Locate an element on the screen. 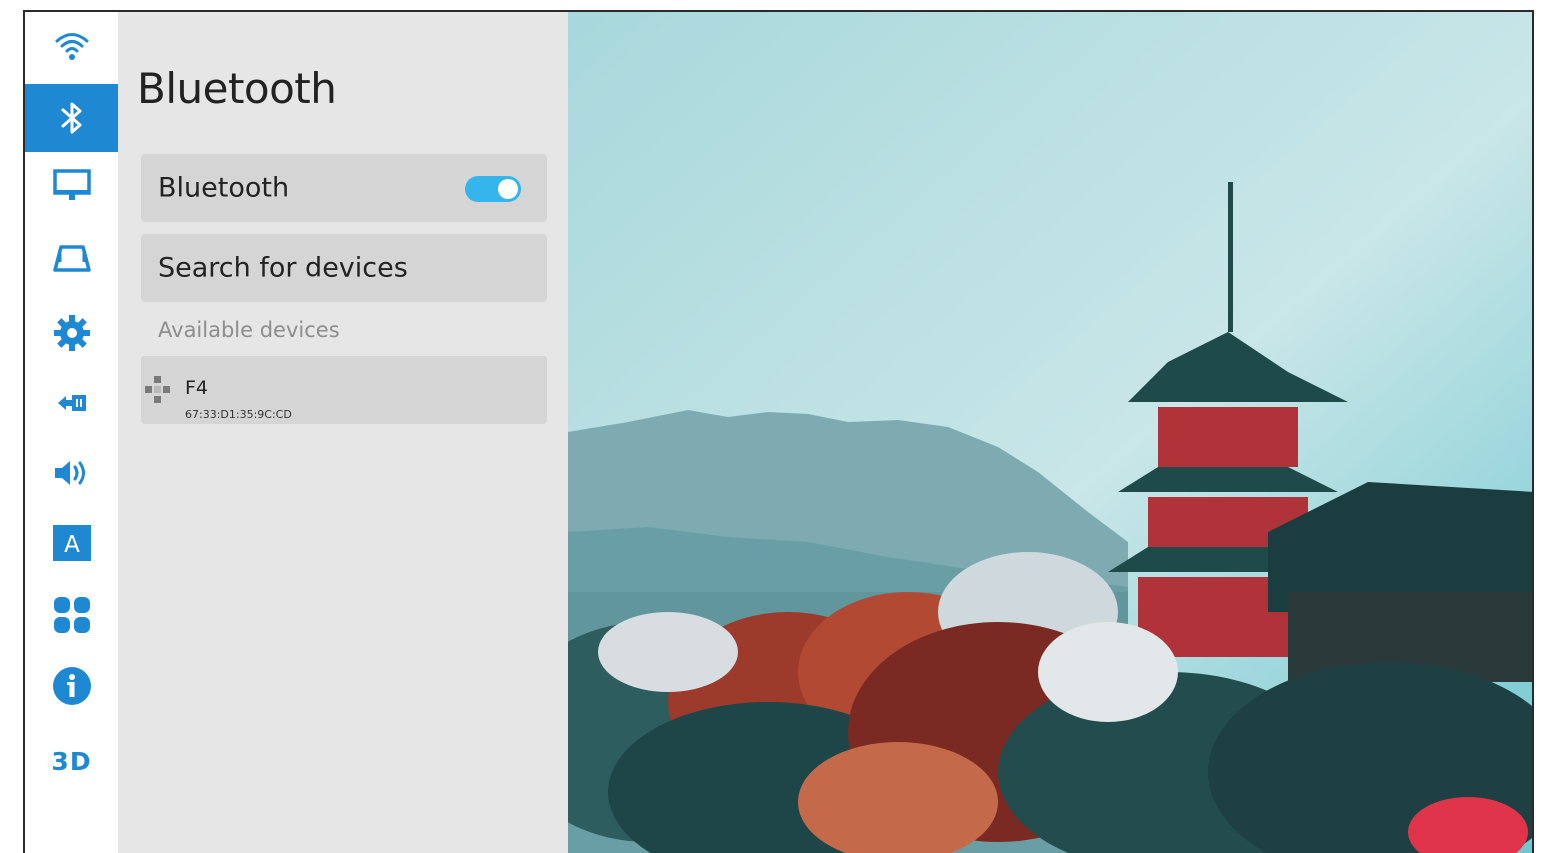 This screenshot has width=1552, height=853. search-devices-button: Search for devices is located at coordinates (344, 268).